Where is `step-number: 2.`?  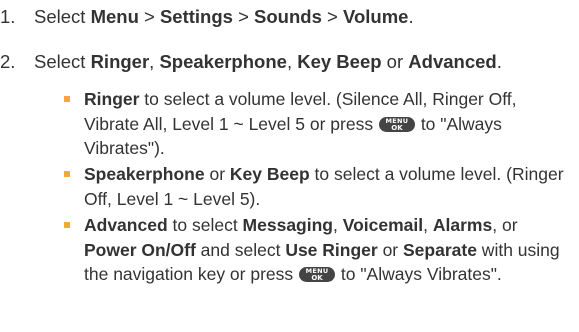 step-number: 2. is located at coordinates (8, 61).